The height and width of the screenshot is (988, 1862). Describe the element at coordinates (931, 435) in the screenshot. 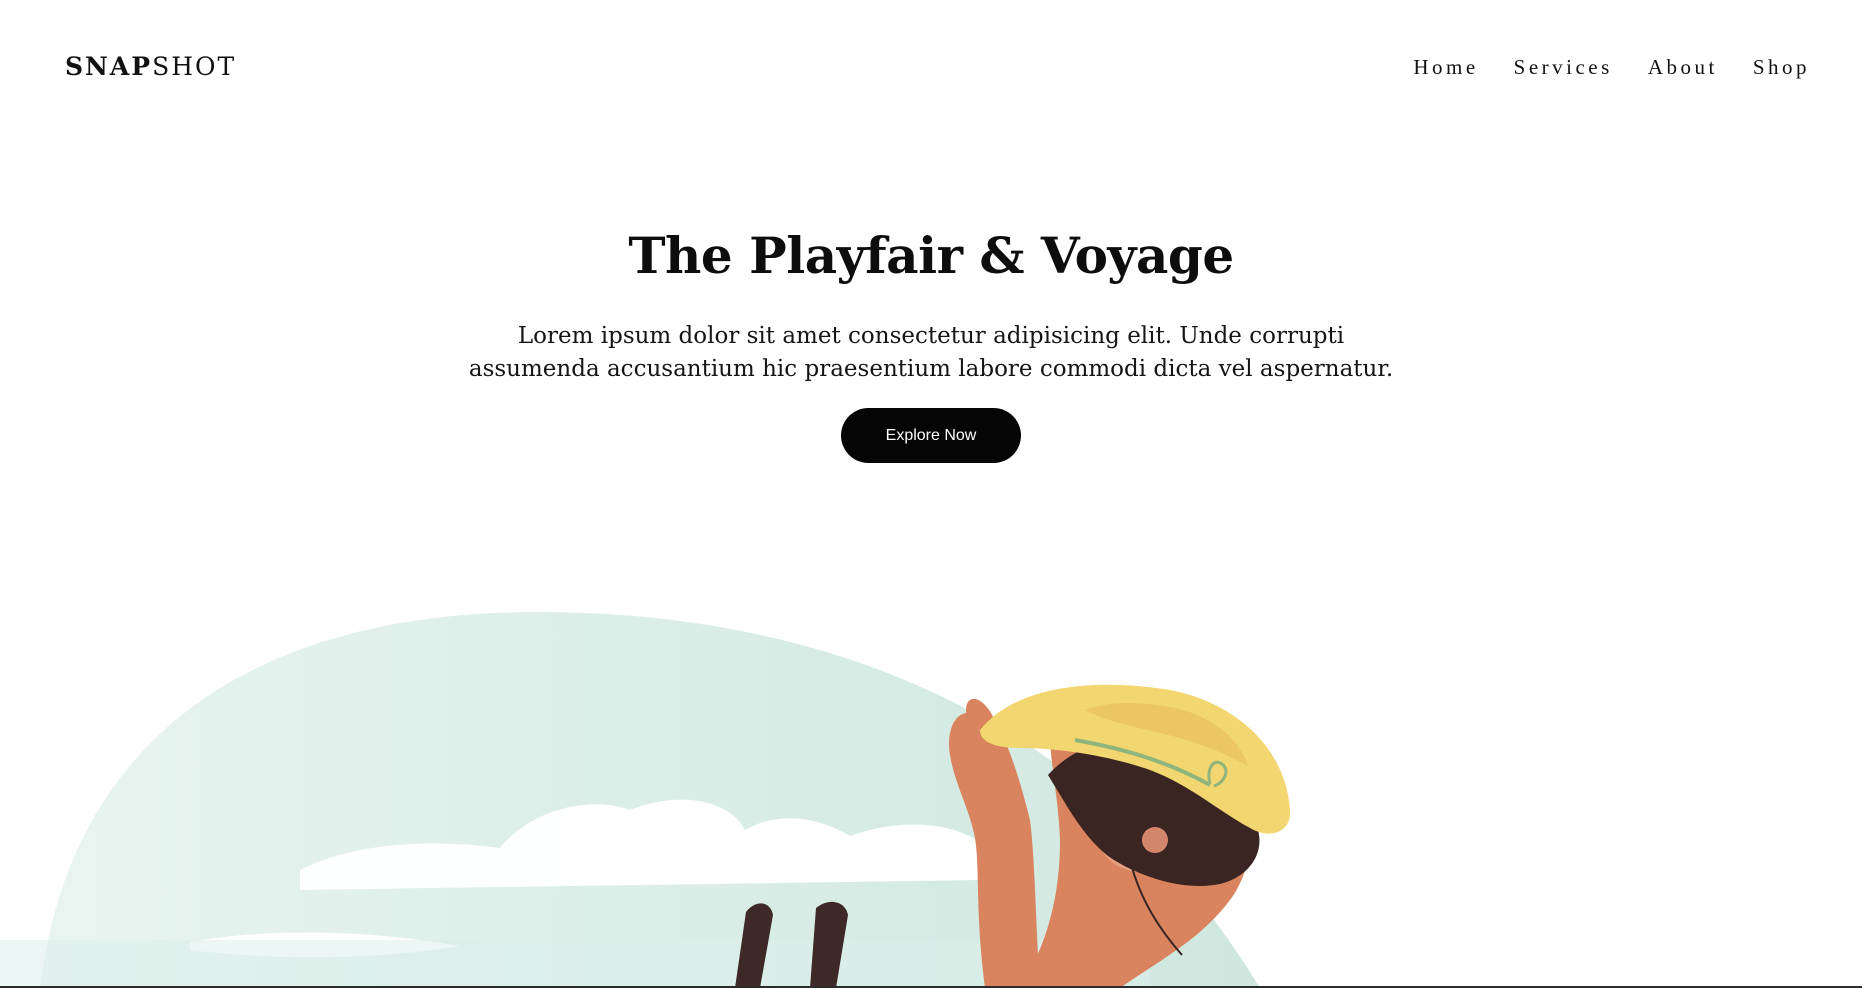

I see `explore-now-button: Explore Now` at that location.